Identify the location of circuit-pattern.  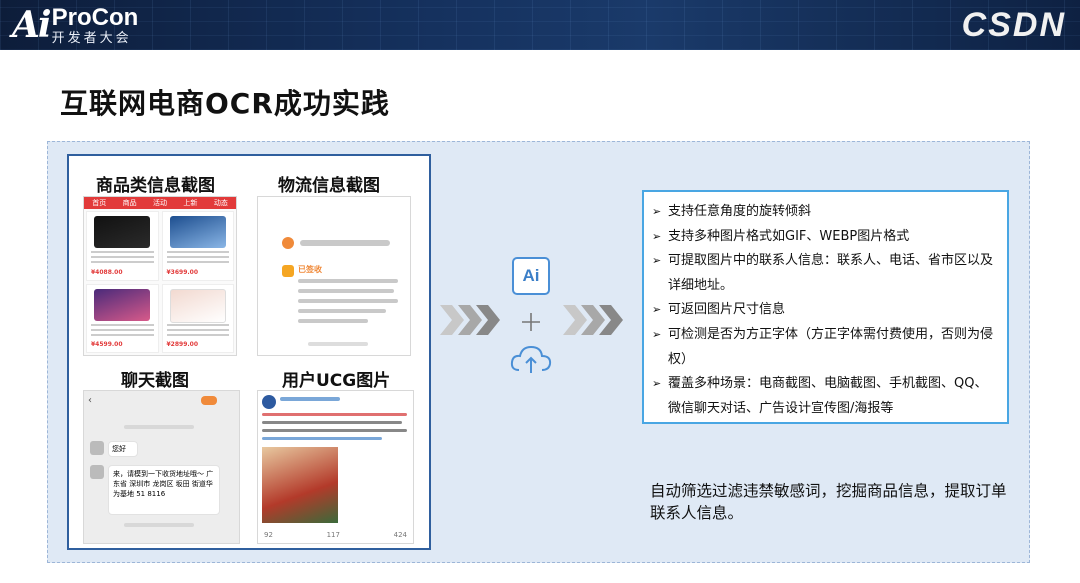
(540, 25).